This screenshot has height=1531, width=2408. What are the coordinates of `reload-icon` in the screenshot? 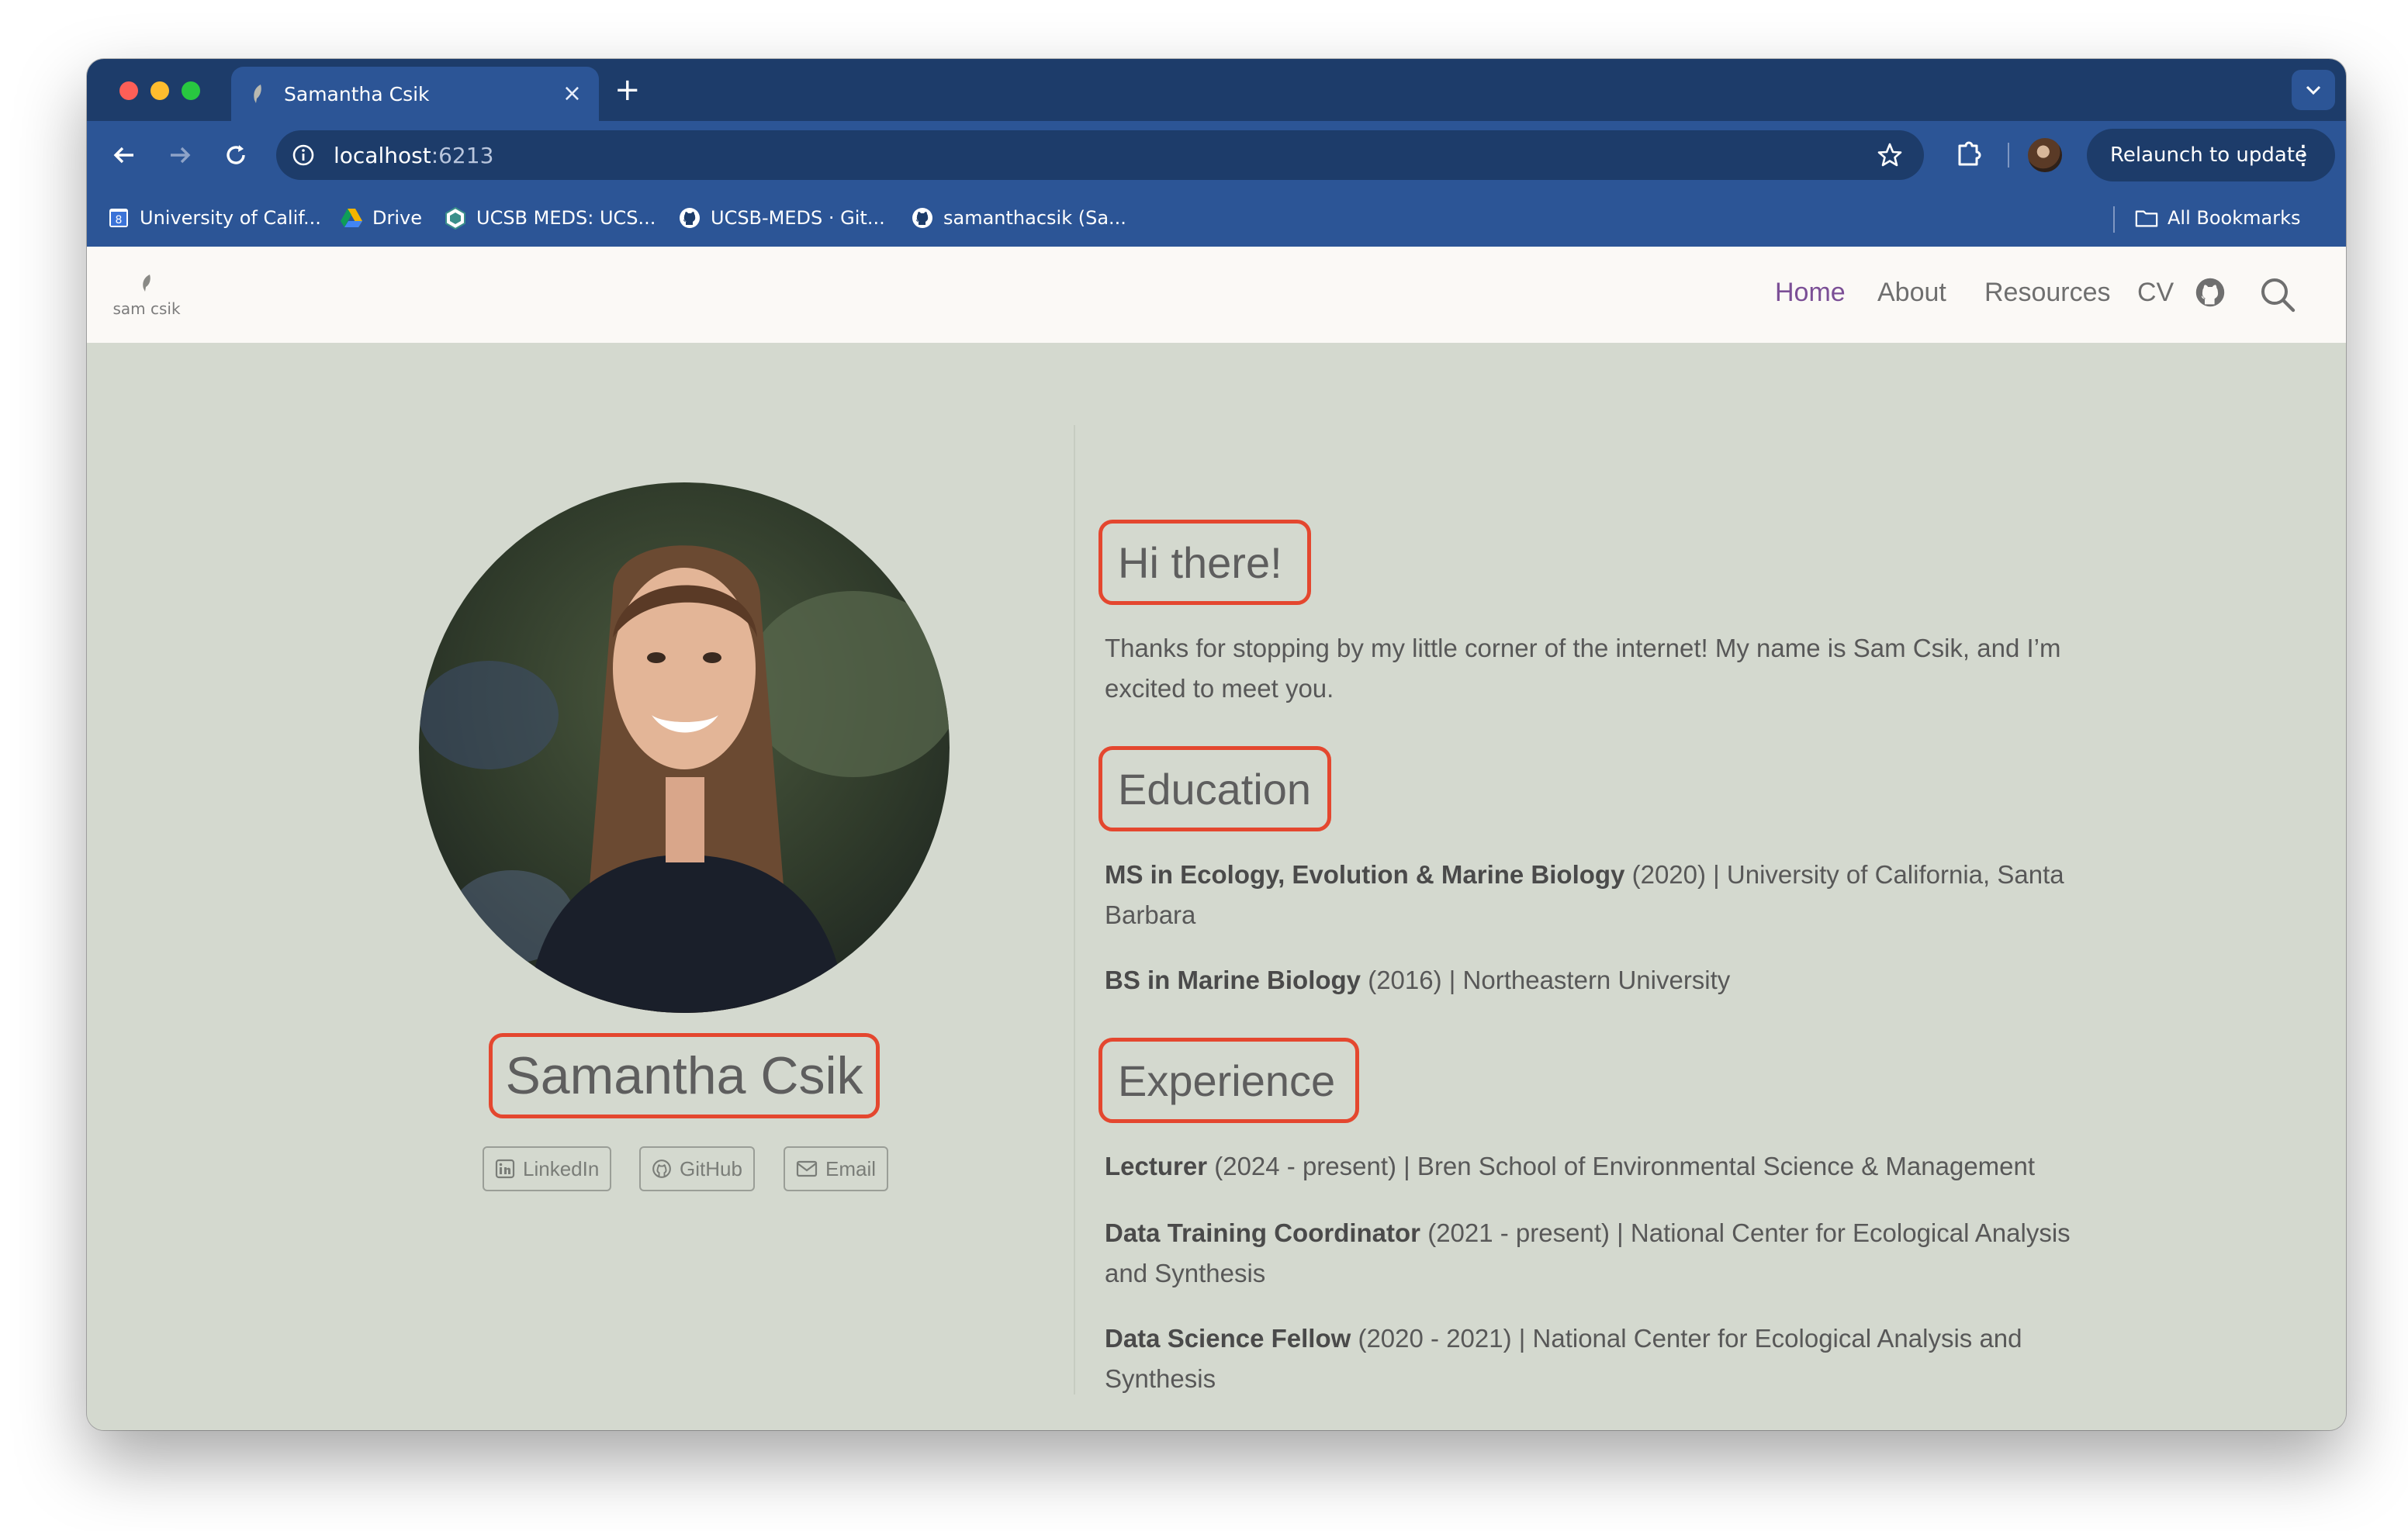 It's located at (236, 154).